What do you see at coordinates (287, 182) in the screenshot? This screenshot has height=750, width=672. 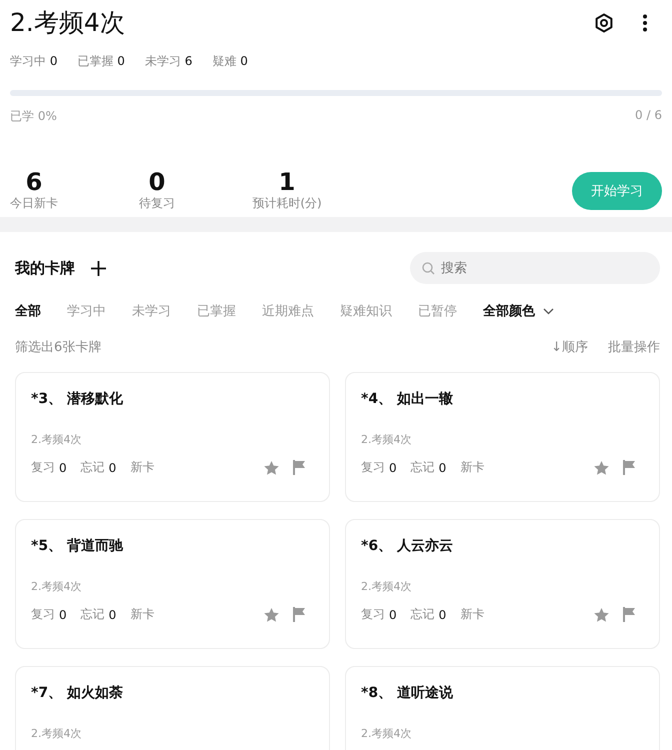 I see `summary-value: 1` at bounding box center [287, 182].